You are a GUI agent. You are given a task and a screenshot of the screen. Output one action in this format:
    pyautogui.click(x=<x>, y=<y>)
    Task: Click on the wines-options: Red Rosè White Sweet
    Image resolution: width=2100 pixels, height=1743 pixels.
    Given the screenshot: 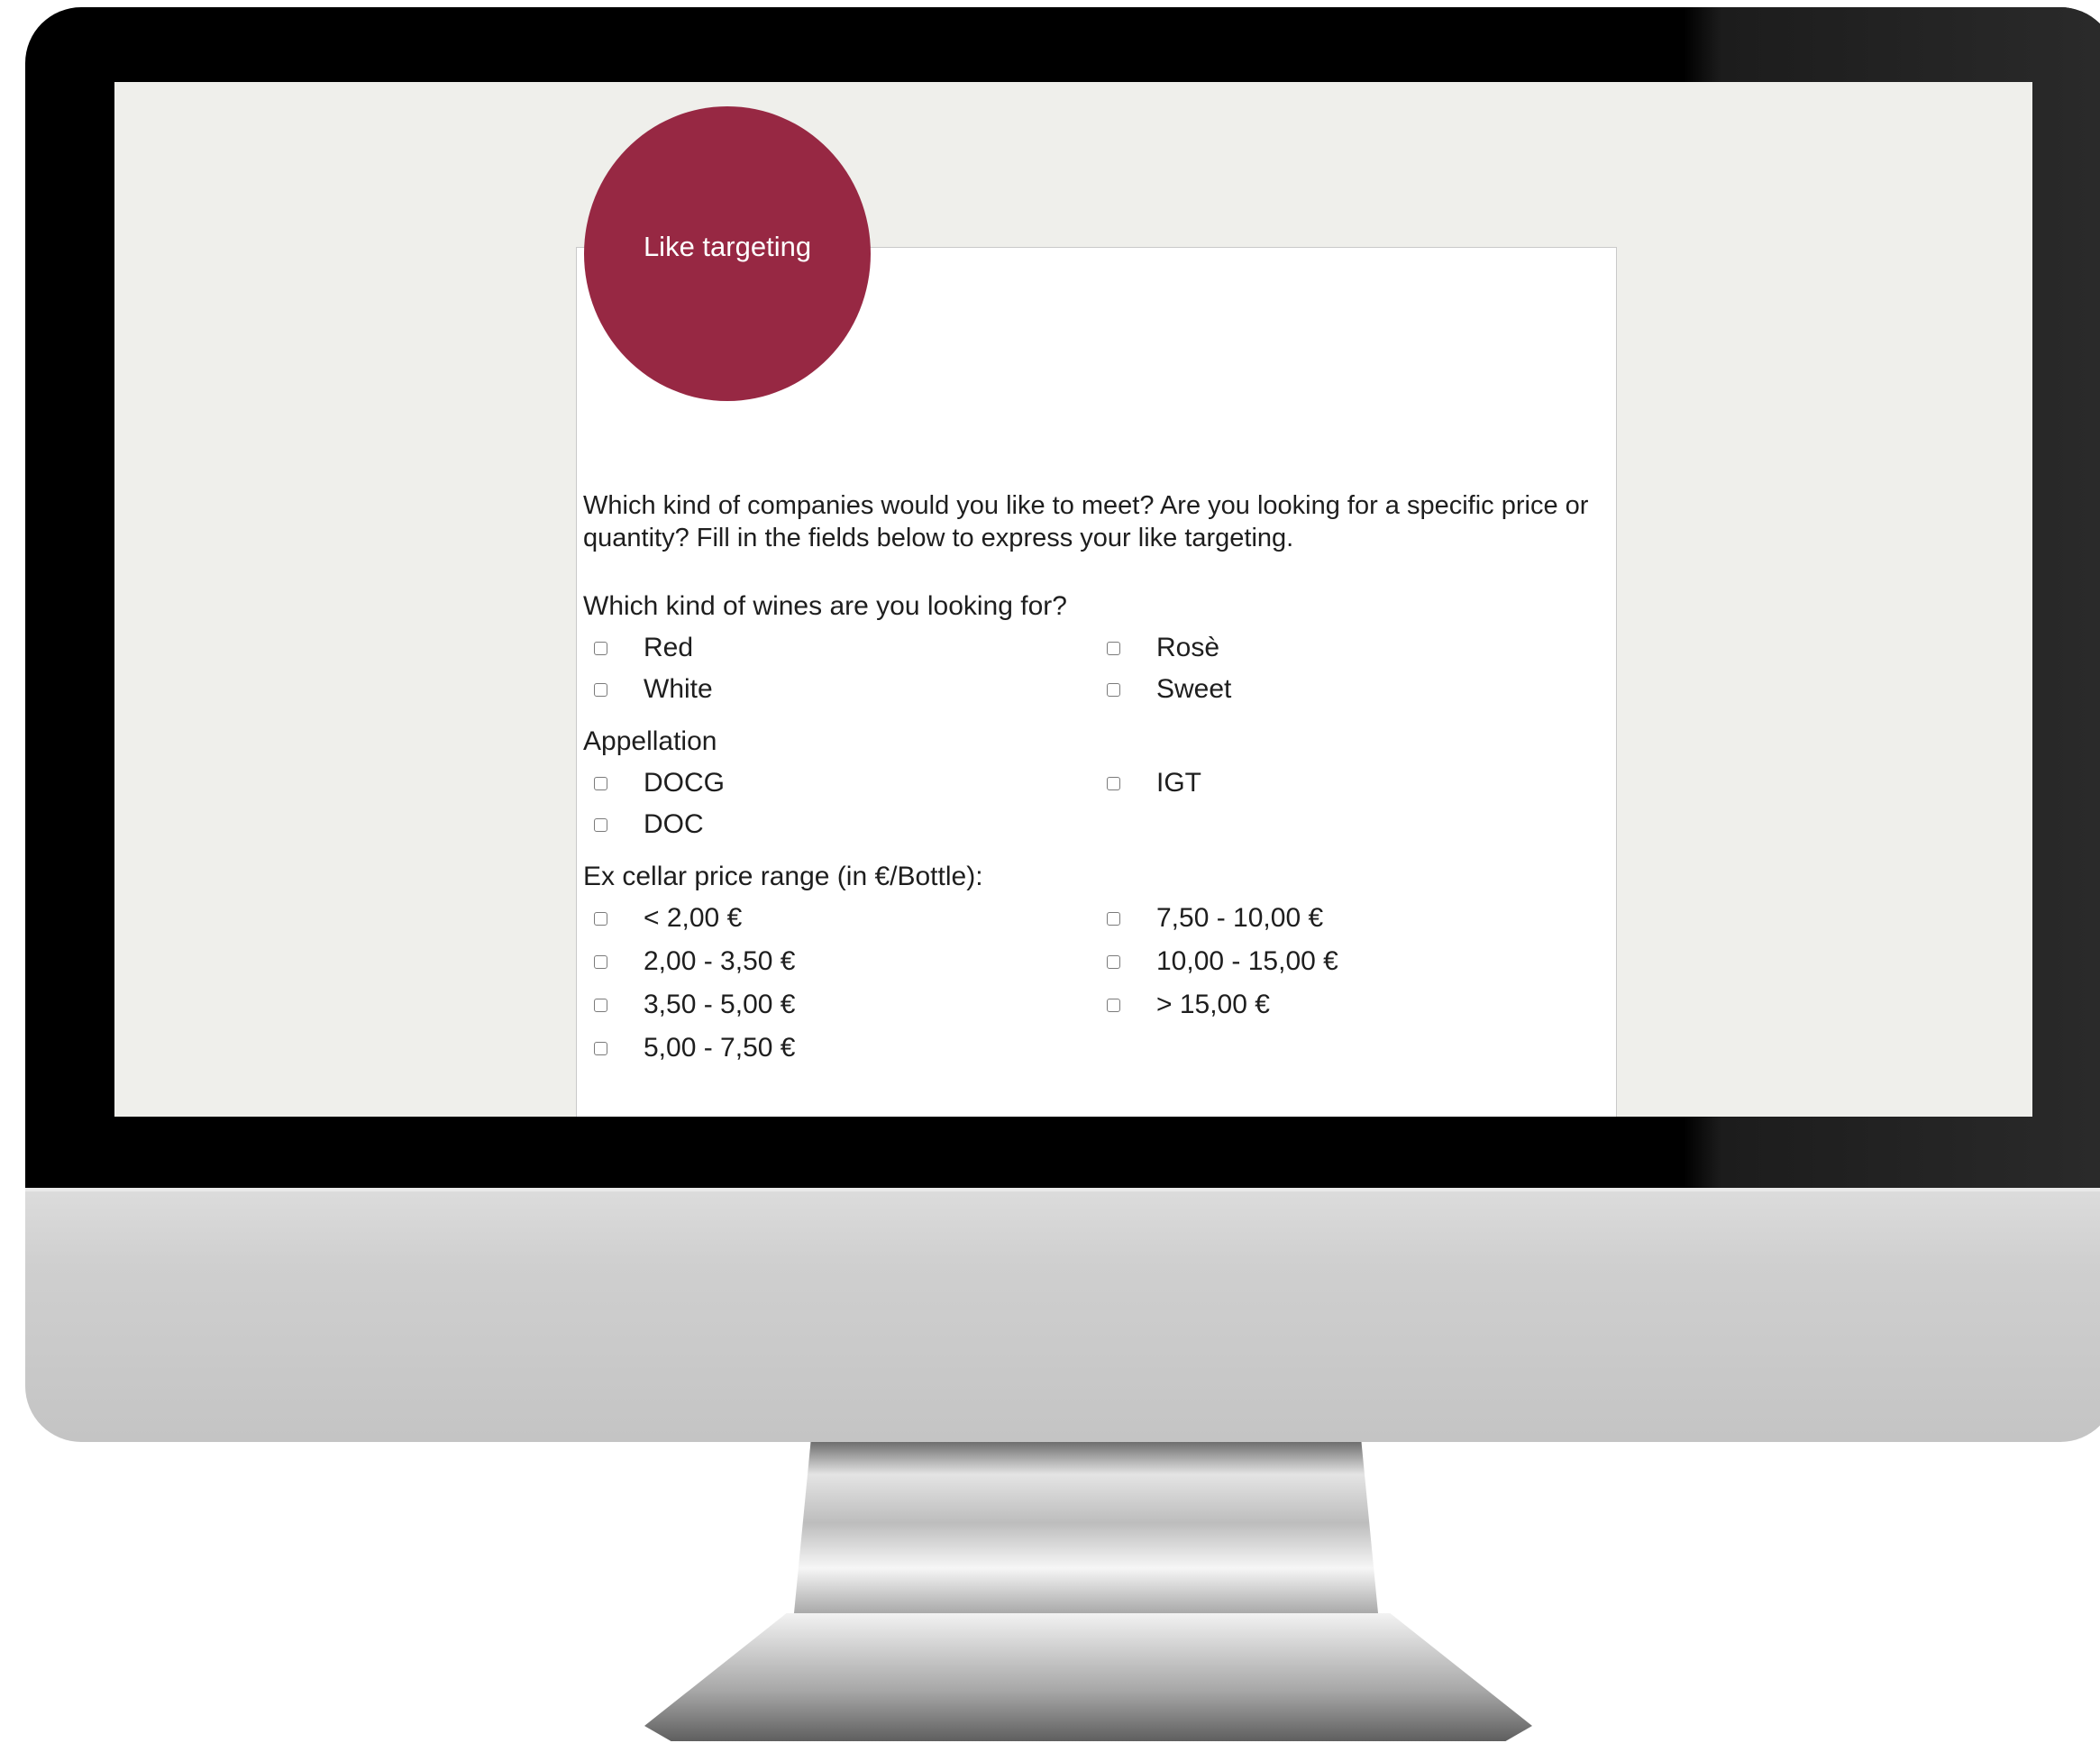 What is the action you would take?
    pyautogui.click(x=1097, y=669)
    